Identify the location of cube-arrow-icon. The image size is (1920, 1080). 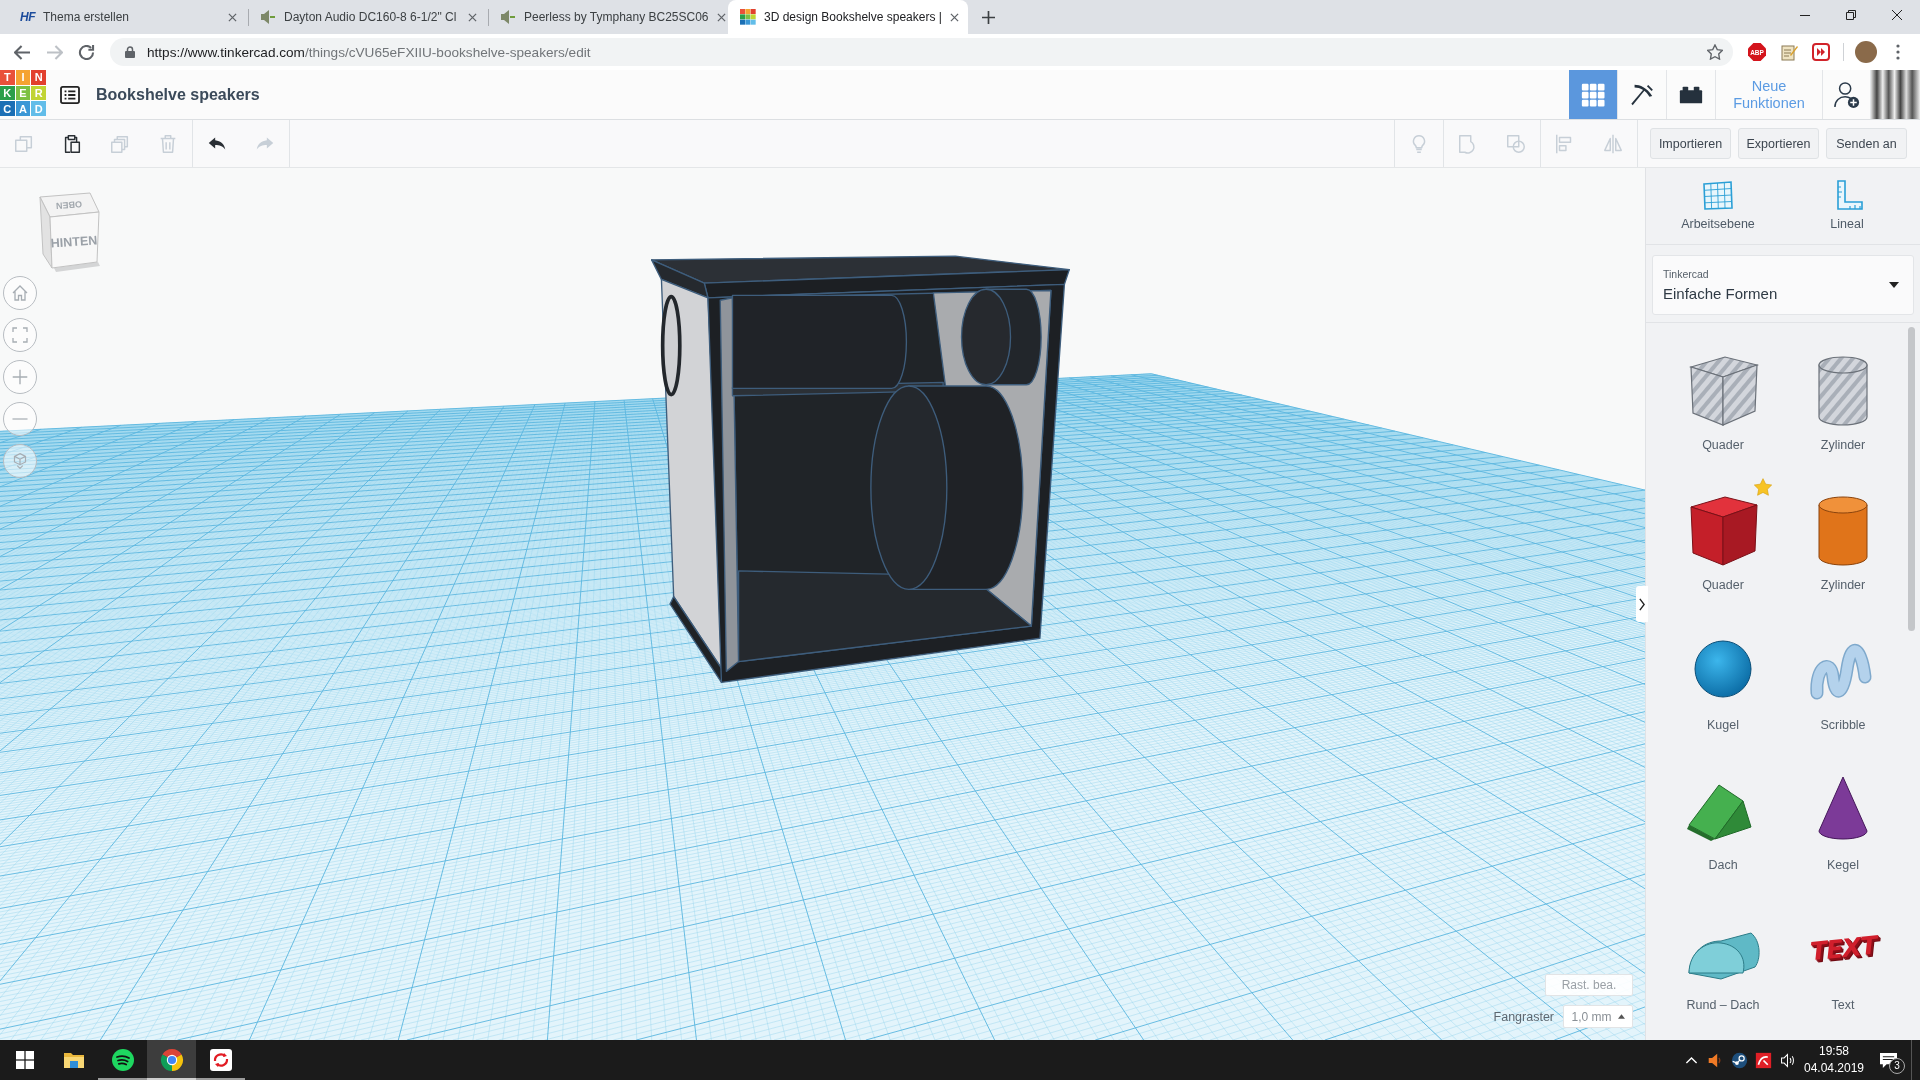
(20, 461).